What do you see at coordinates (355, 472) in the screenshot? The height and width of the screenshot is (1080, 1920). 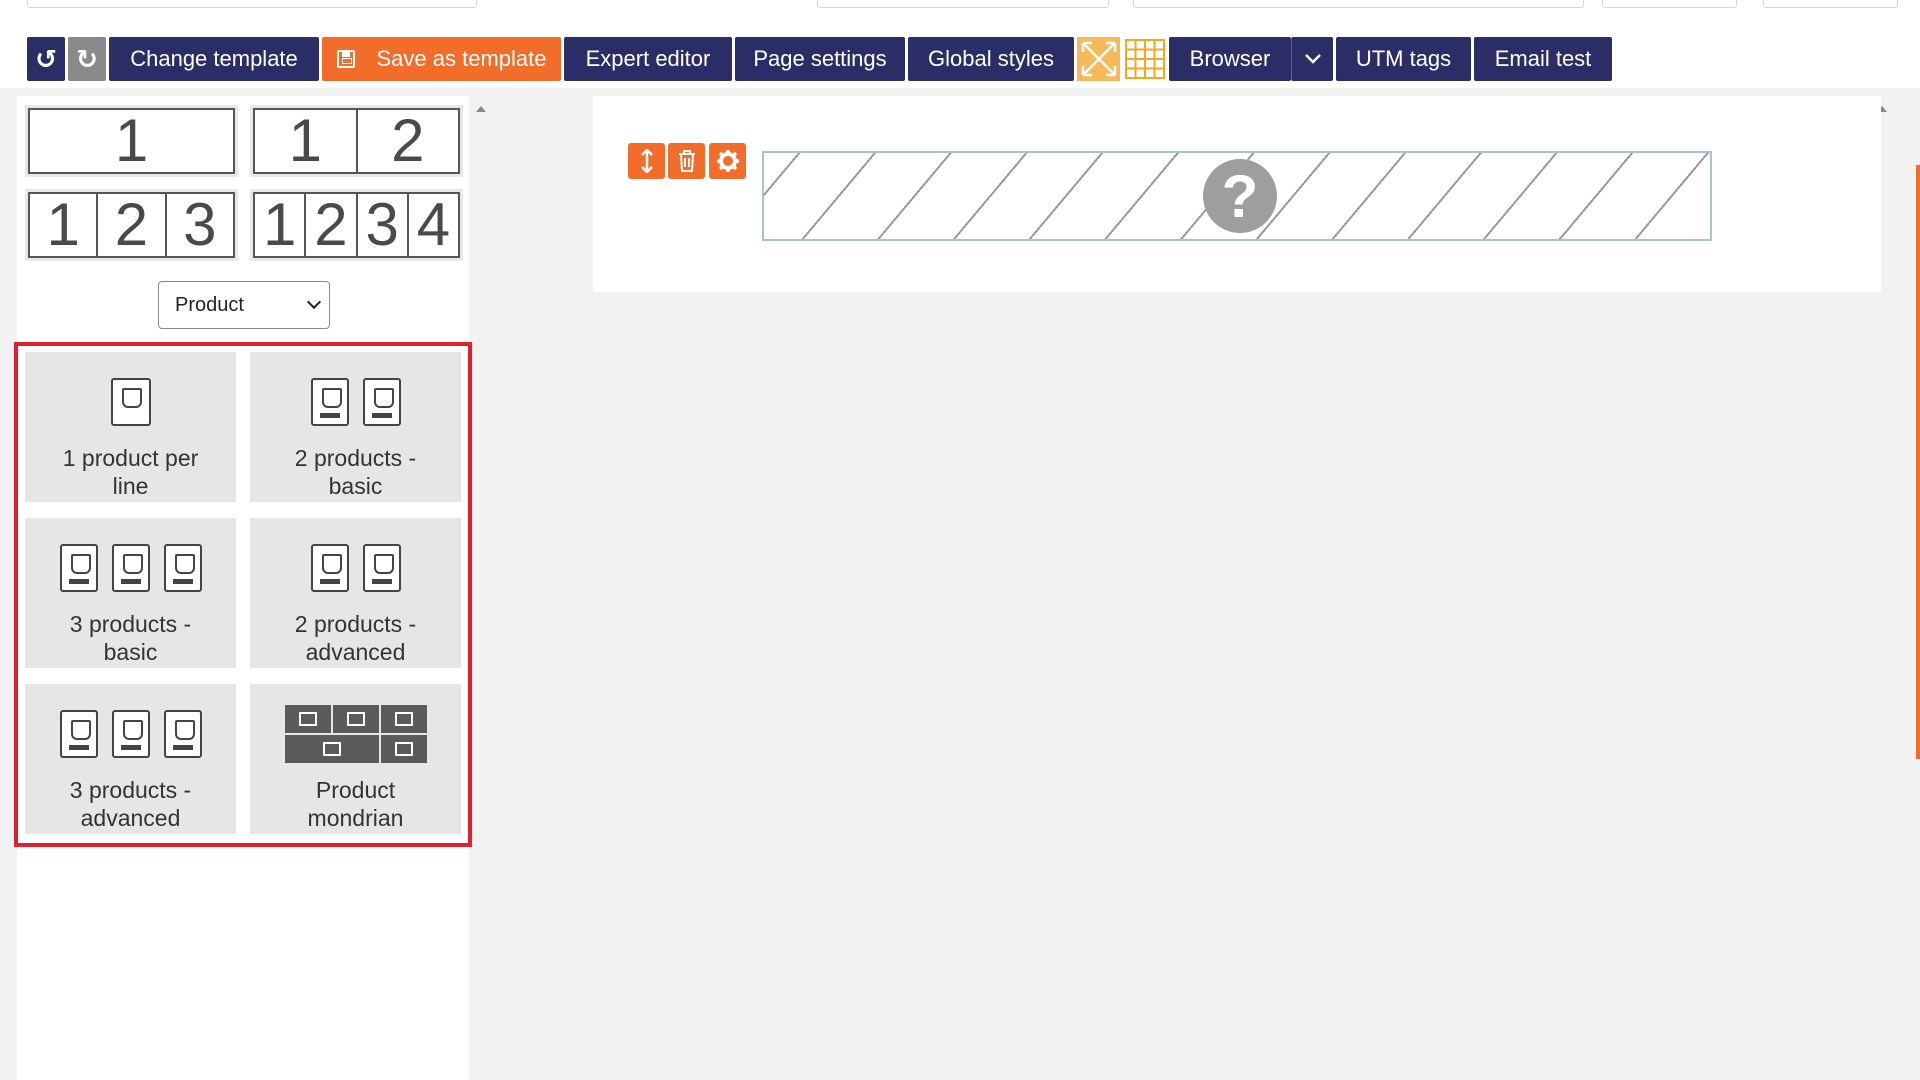 I see `block-label: 2 products - basic` at bounding box center [355, 472].